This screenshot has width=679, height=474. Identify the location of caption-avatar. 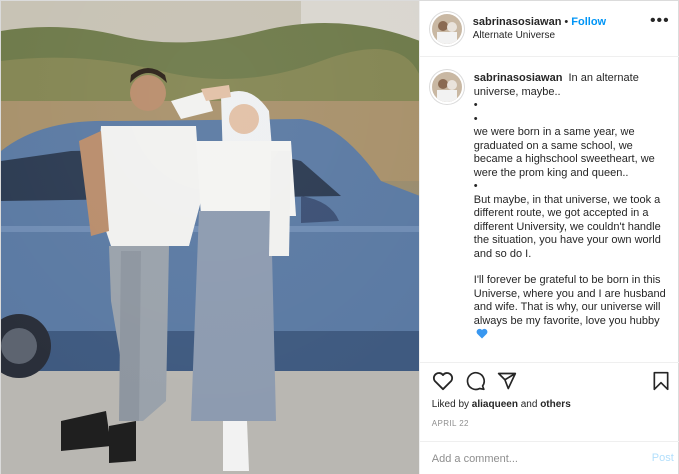
(446, 87).